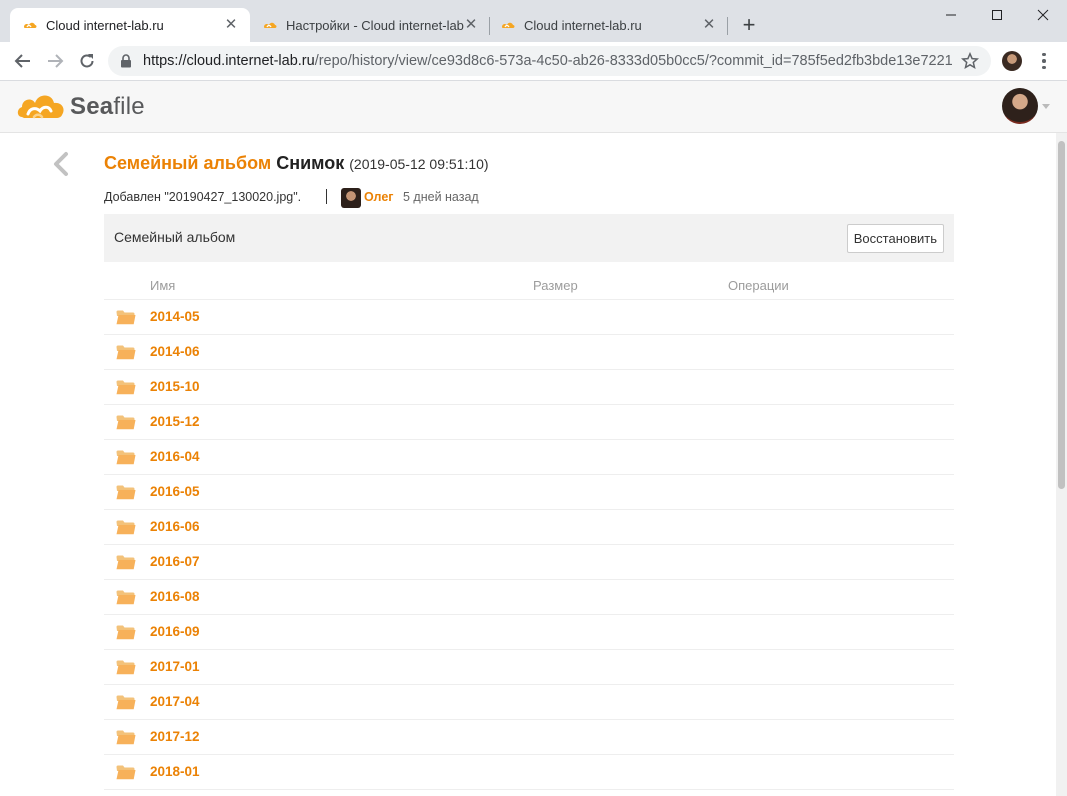 The width and height of the screenshot is (1067, 796). Describe the element at coordinates (175, 631) in the screenshot. I see `folder-name-link: 2016-09` at that location.